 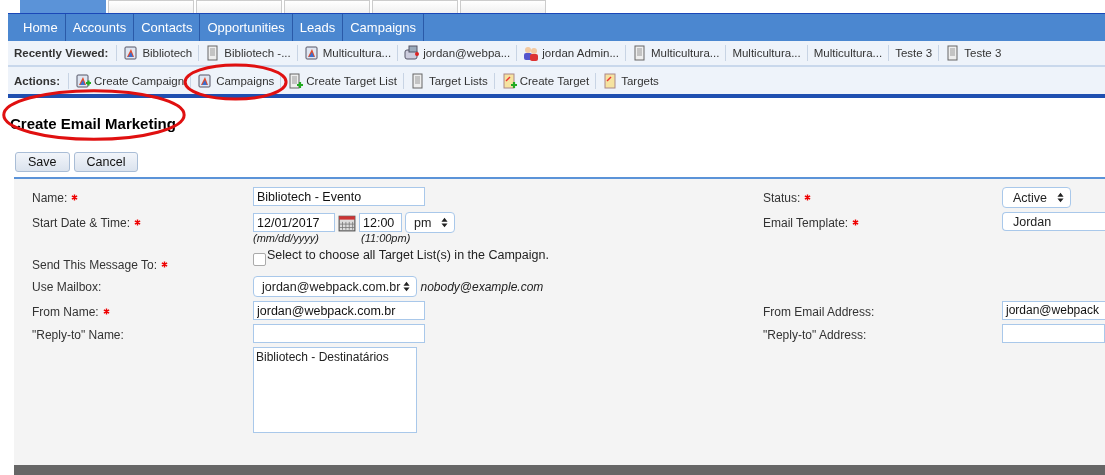 What do you see at coordinates (294, 222) in the screenshot?
I see `date-field: 12/01/2017` at bounding box center [294, 222].